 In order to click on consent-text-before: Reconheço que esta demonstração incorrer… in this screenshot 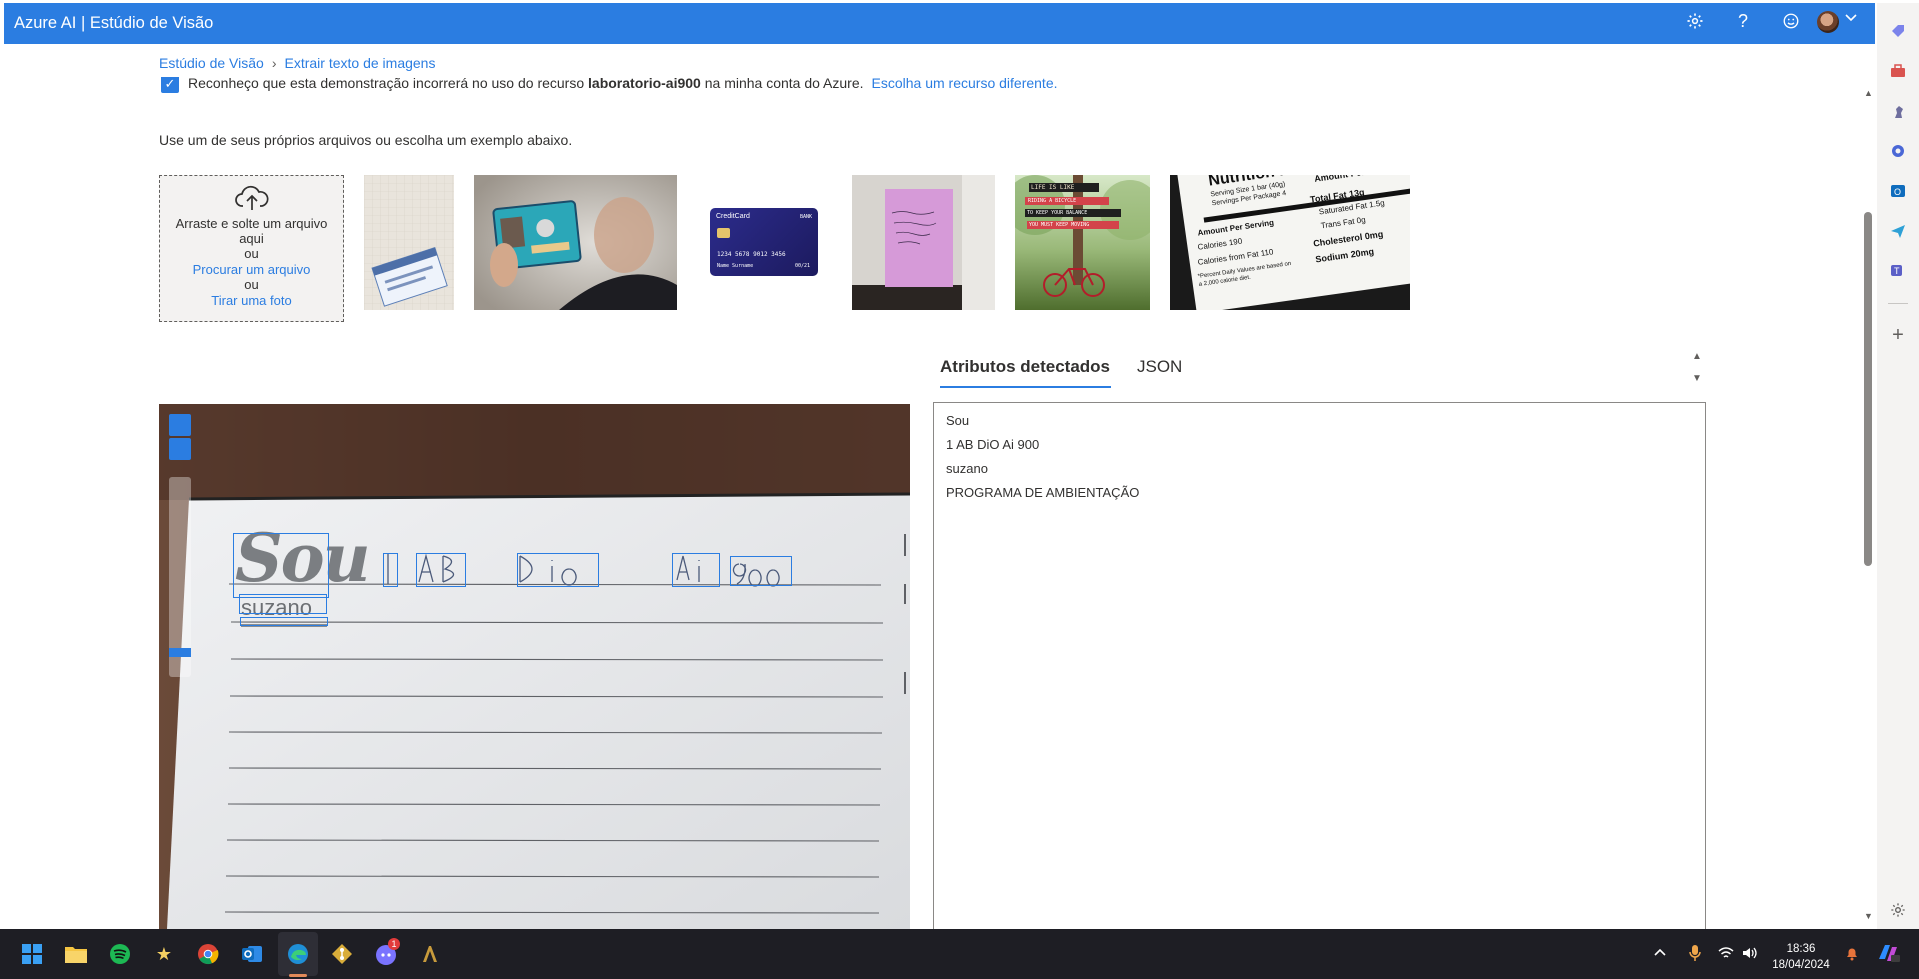, I will do `click(388, 83)`.